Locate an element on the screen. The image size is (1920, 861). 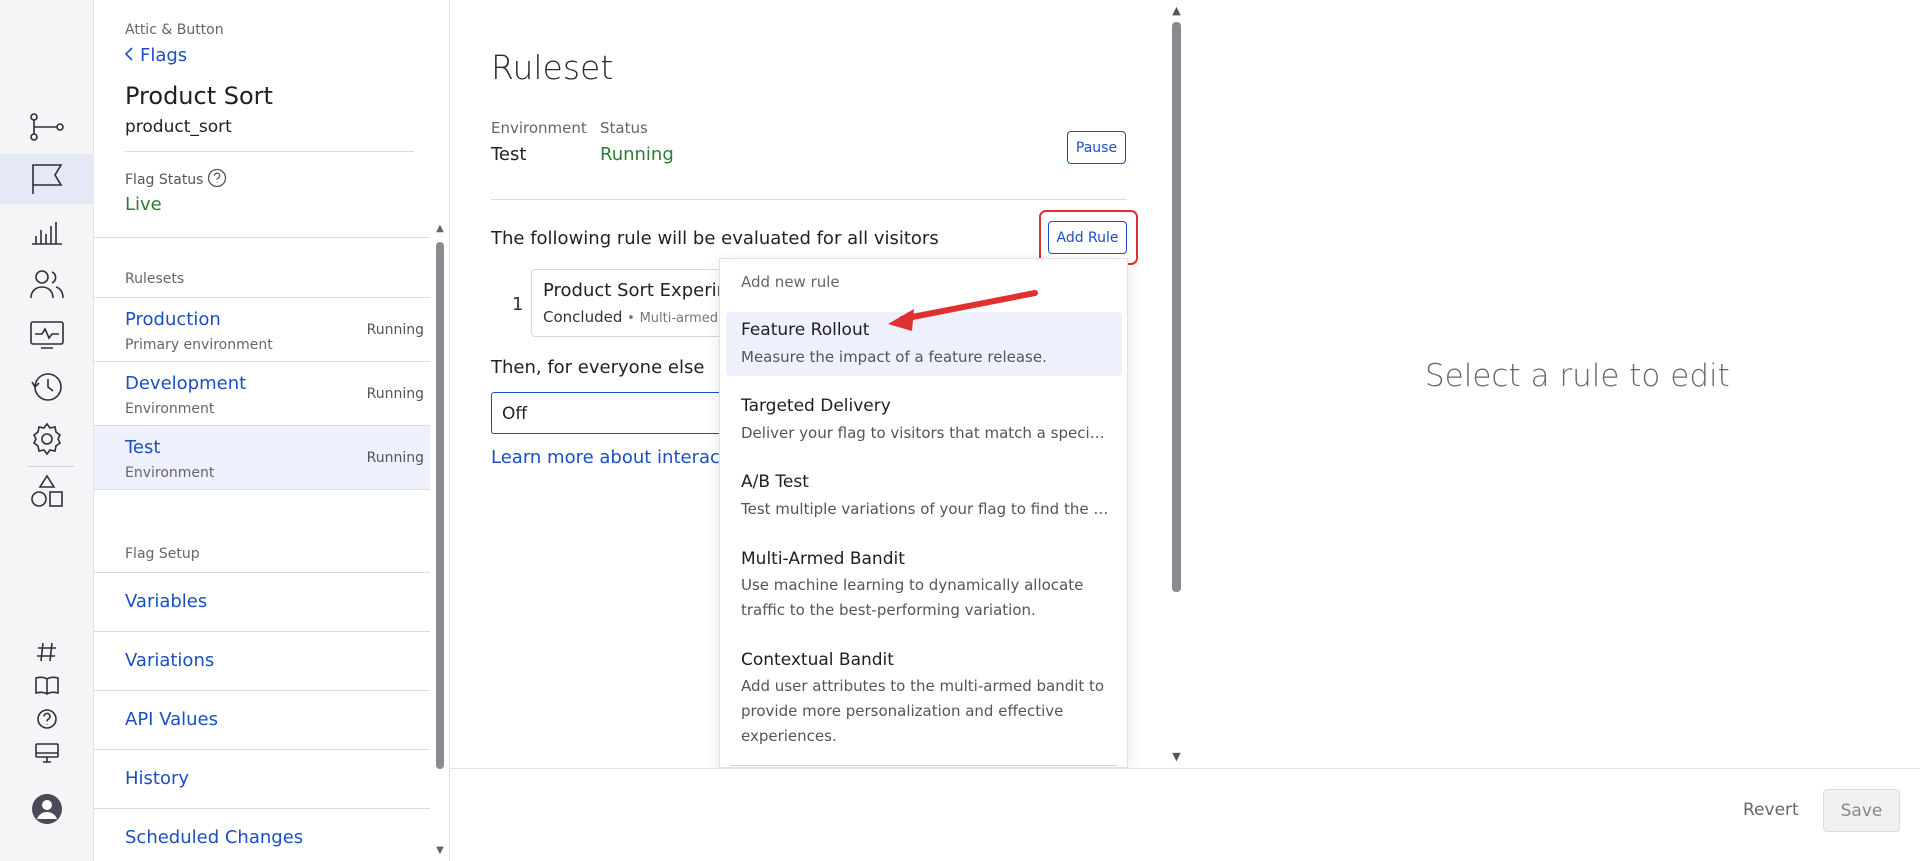
revert-button: Revert is located at coordinates (1771, 810).